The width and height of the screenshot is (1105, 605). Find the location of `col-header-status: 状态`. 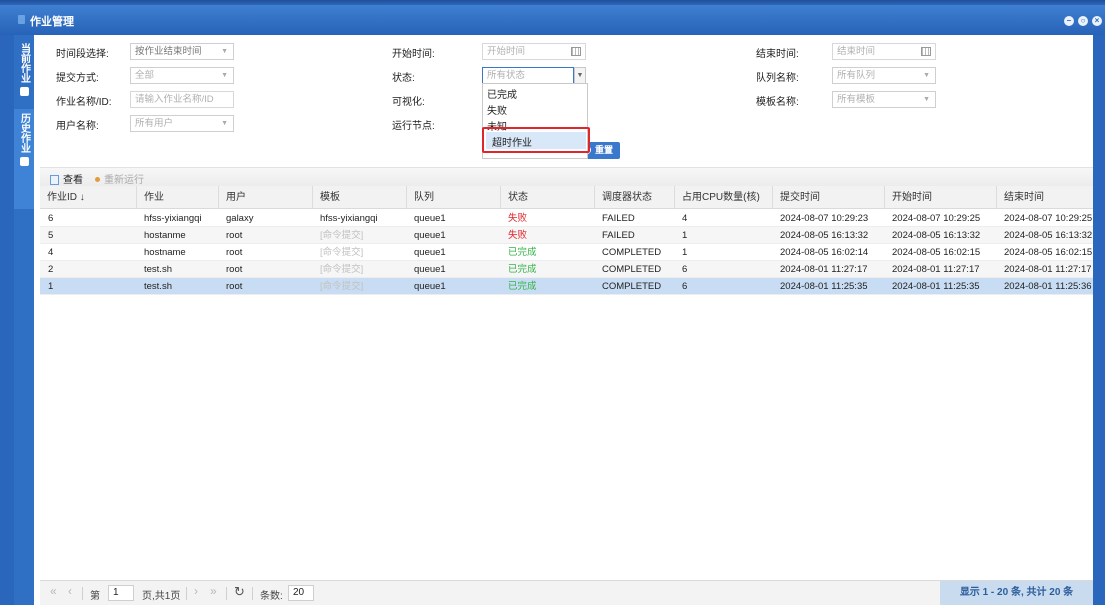

col-header-status: 状态 is located at coordinates (547, 197).